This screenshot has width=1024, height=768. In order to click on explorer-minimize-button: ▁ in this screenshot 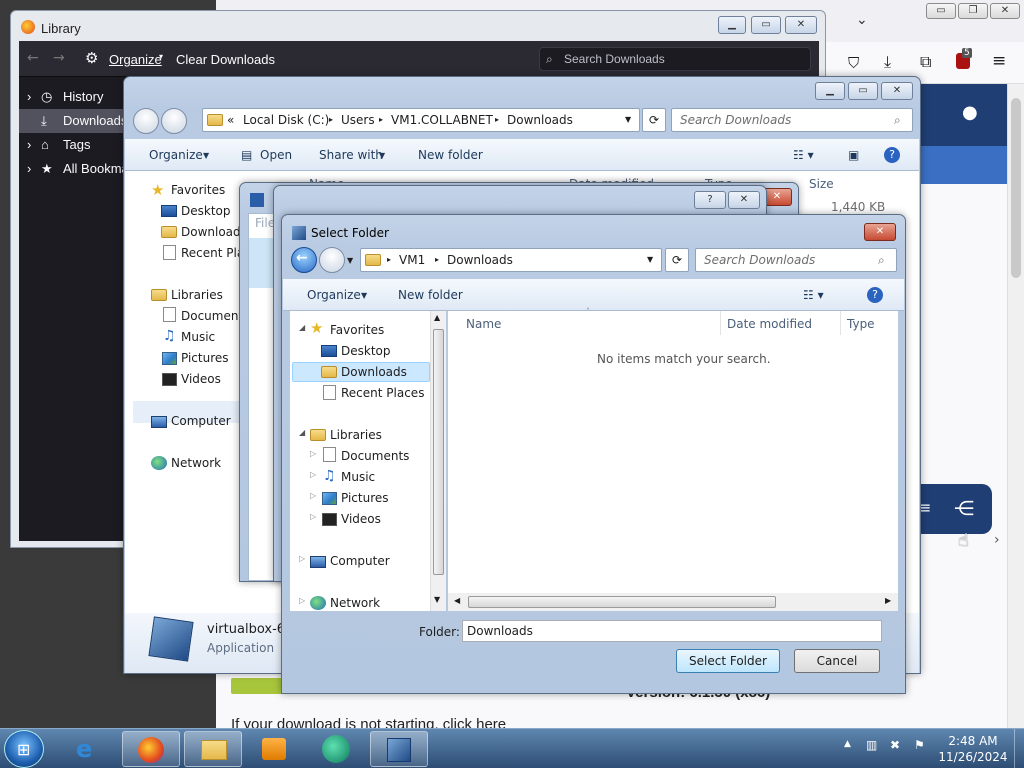, I will do `click(830, 91)`.